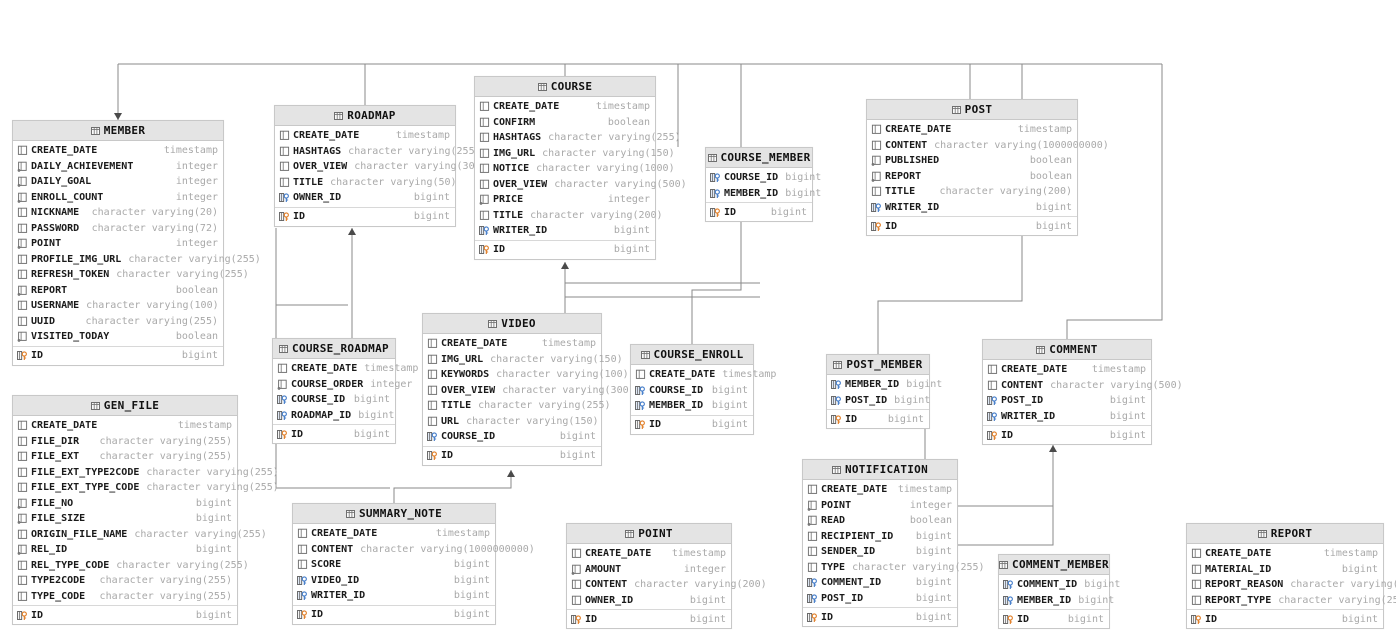  What do you see at coordinates (692, 355) in the screenshot?
I see `table-header-course_enroll: COURSE_ENROLL` at bounding box center [692, 355].